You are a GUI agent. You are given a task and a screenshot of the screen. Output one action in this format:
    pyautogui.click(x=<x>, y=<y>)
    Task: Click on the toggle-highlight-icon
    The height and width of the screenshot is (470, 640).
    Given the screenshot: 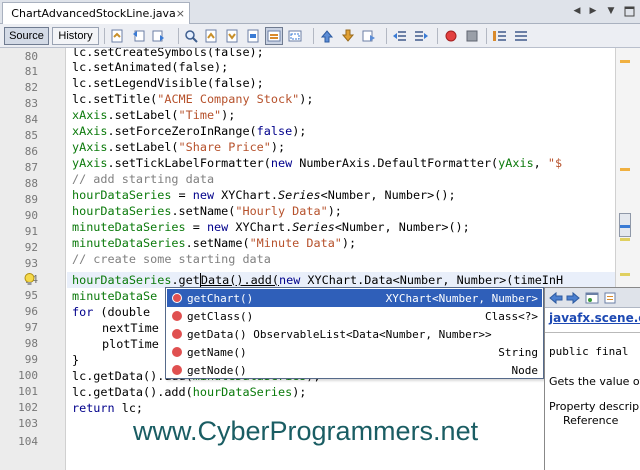 What is the action you would take?
    pyautogui.click(x=274, y=36)
    